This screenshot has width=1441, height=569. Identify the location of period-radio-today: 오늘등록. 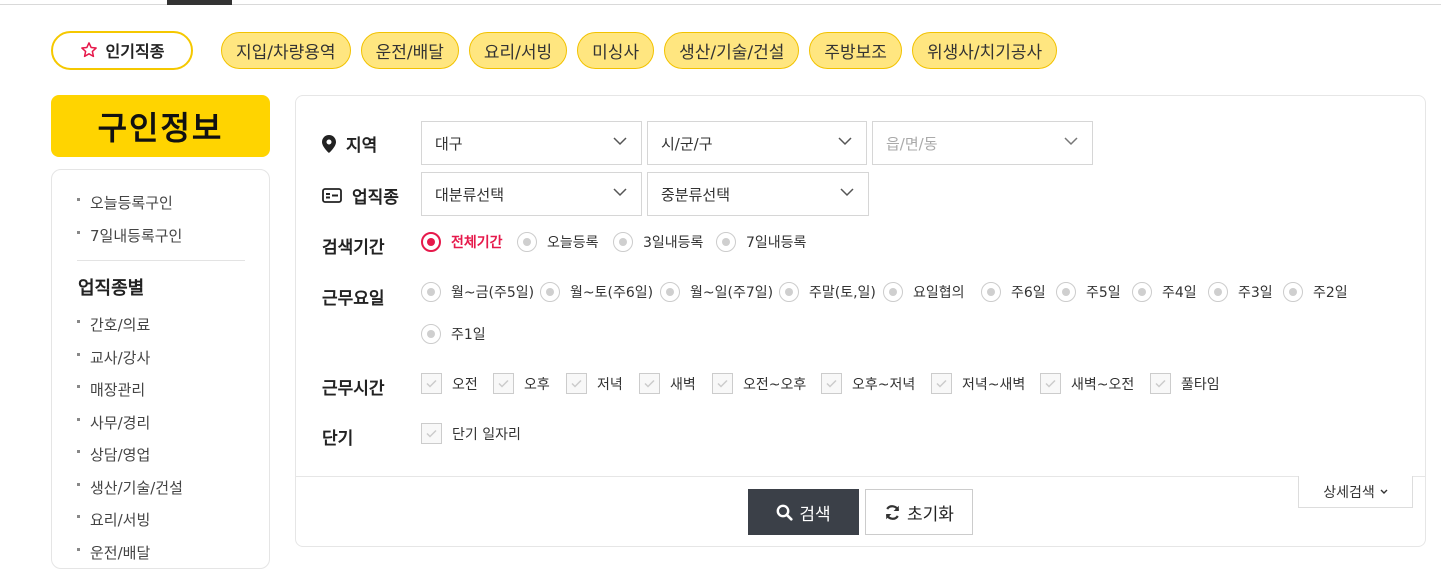
(558, 242).